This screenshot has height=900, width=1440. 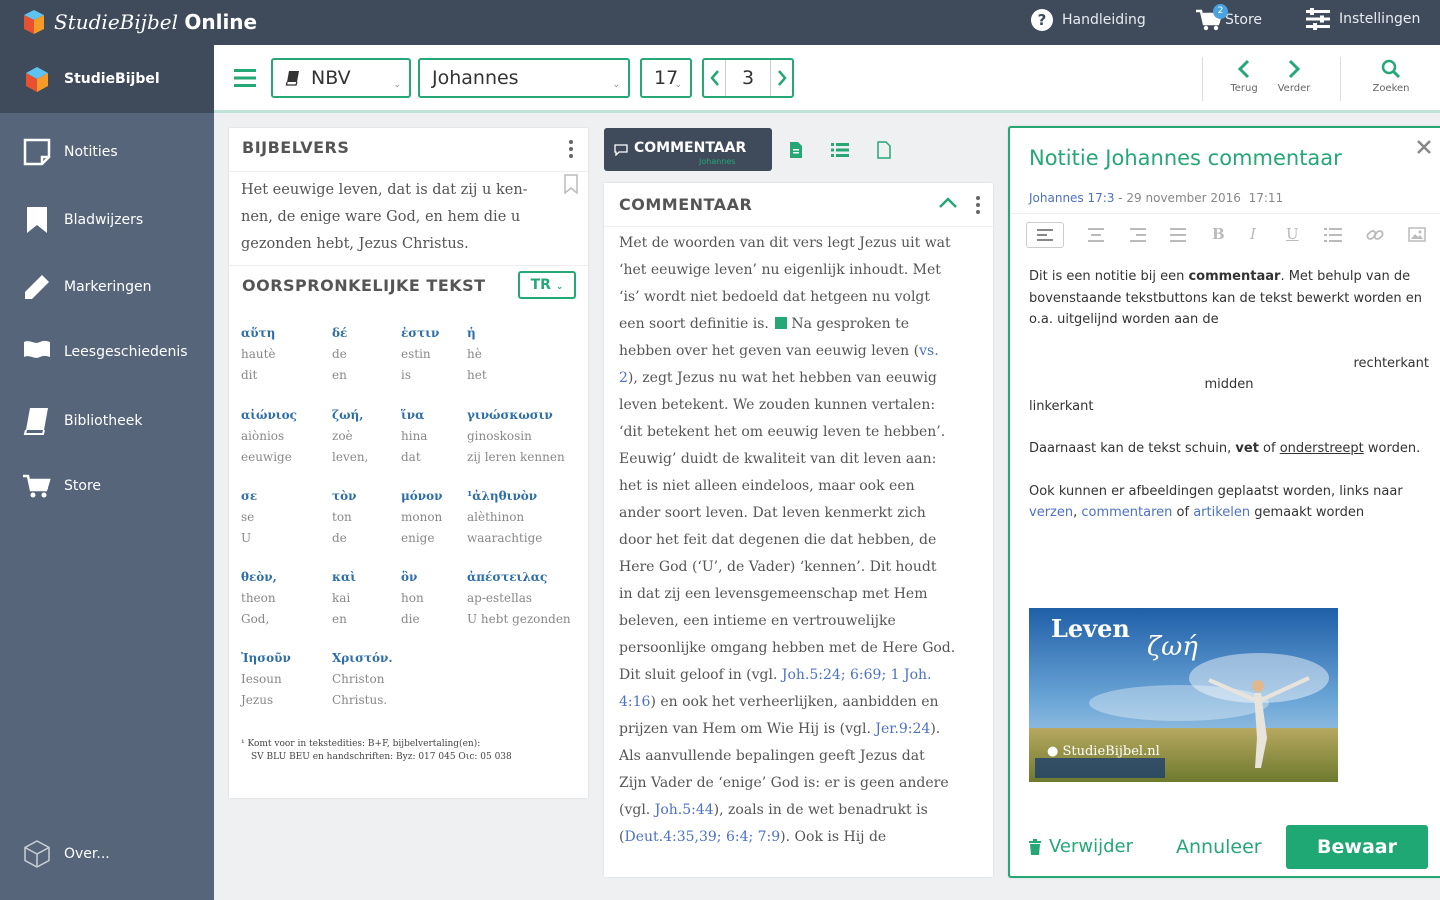 What do you see at coordinates (344, 598) in the screenshot?
I see `greek-word: καὶ kai en` at bounding box center [344, 598].